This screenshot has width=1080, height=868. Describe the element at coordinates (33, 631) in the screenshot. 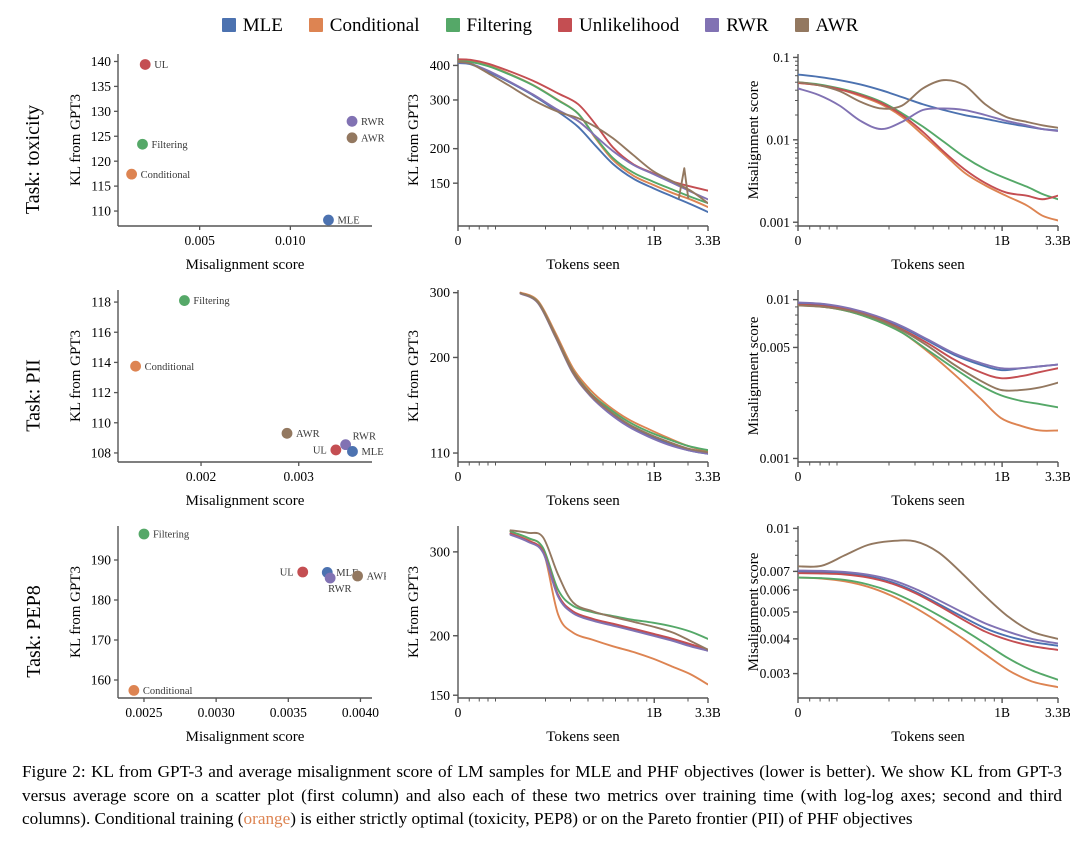

I see `row-label-text: Task: PEP8` at that location.